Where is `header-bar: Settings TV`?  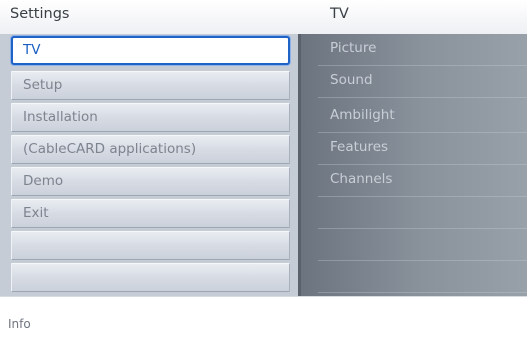 header-bar: Settings TV is located at coordinates (263, 17).